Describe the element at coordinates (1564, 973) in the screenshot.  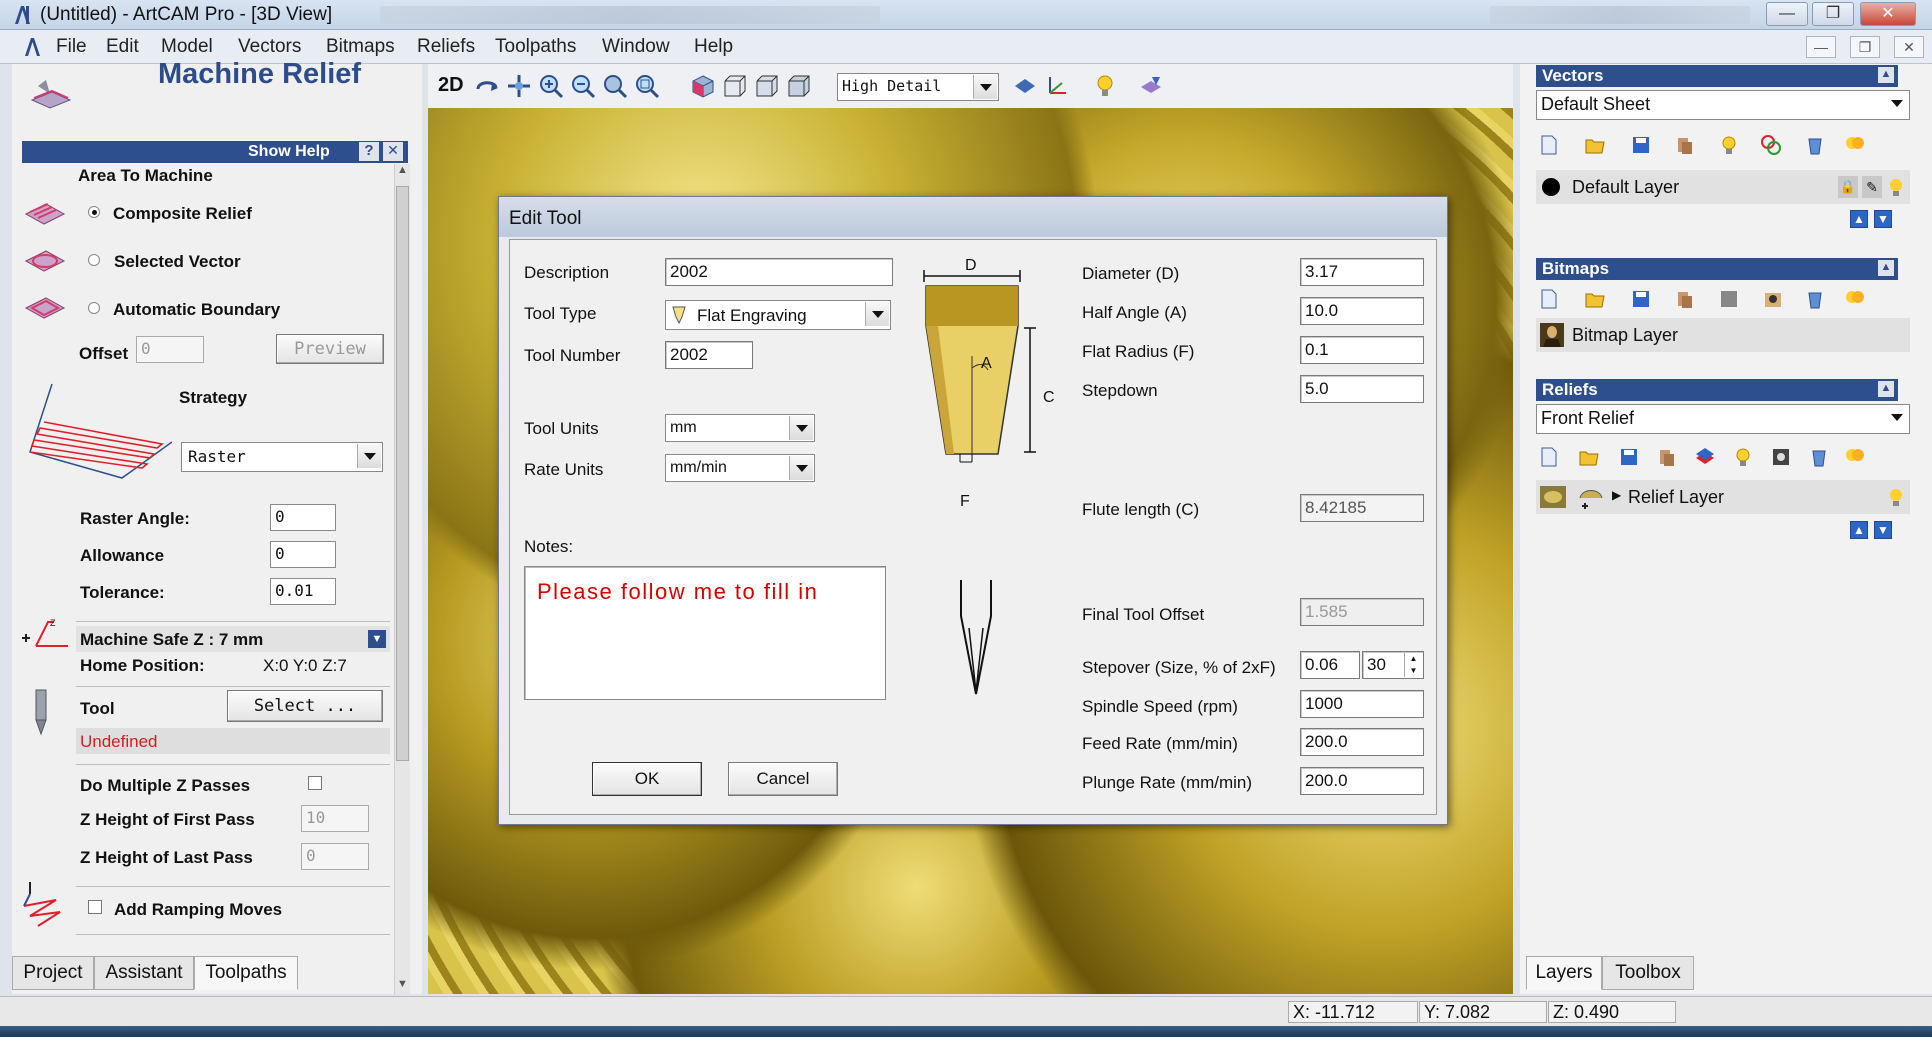
I see `tab-layers: Layers` at that location.